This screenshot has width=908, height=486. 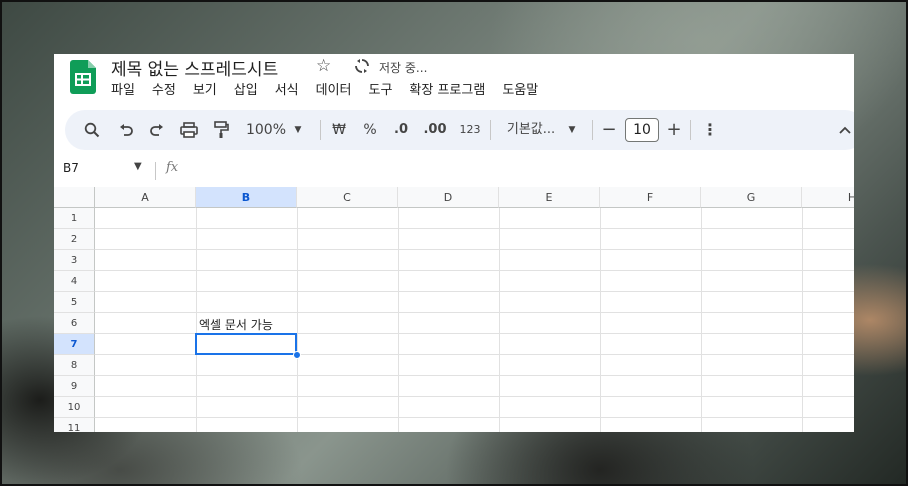 I want to click on zoom-select: 100%, so click(x=266, y=130).